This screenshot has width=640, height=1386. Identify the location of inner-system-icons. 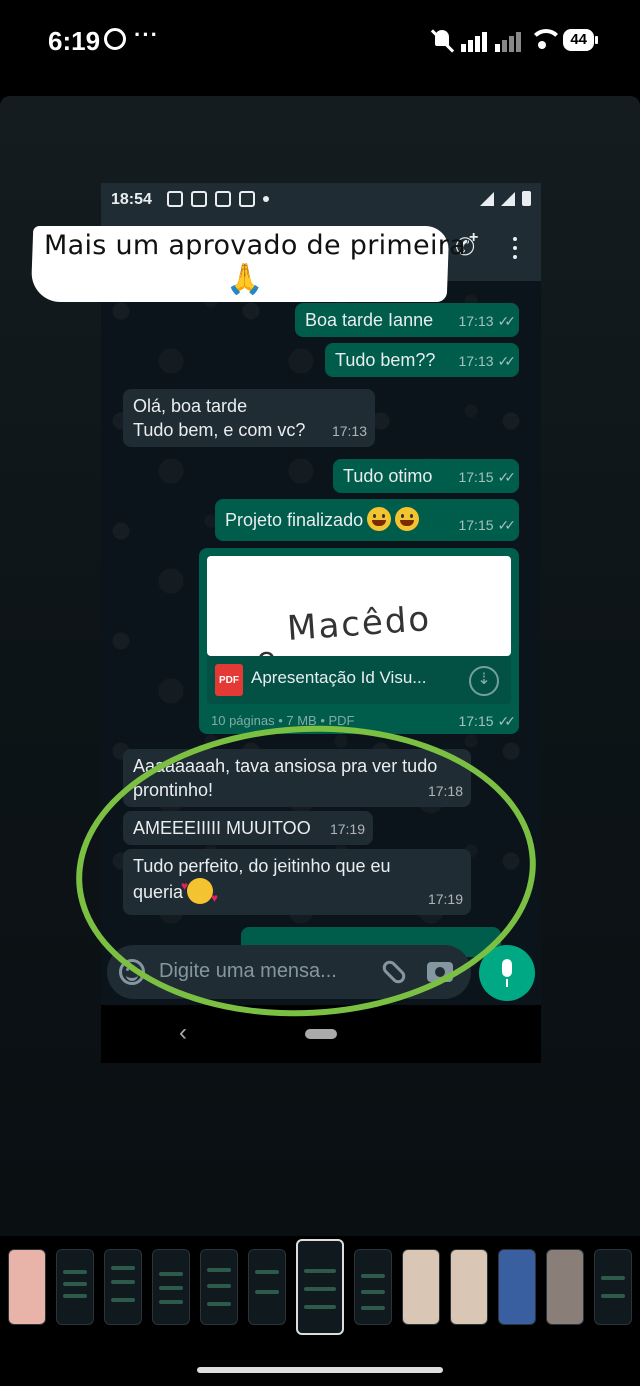
(505, 198).